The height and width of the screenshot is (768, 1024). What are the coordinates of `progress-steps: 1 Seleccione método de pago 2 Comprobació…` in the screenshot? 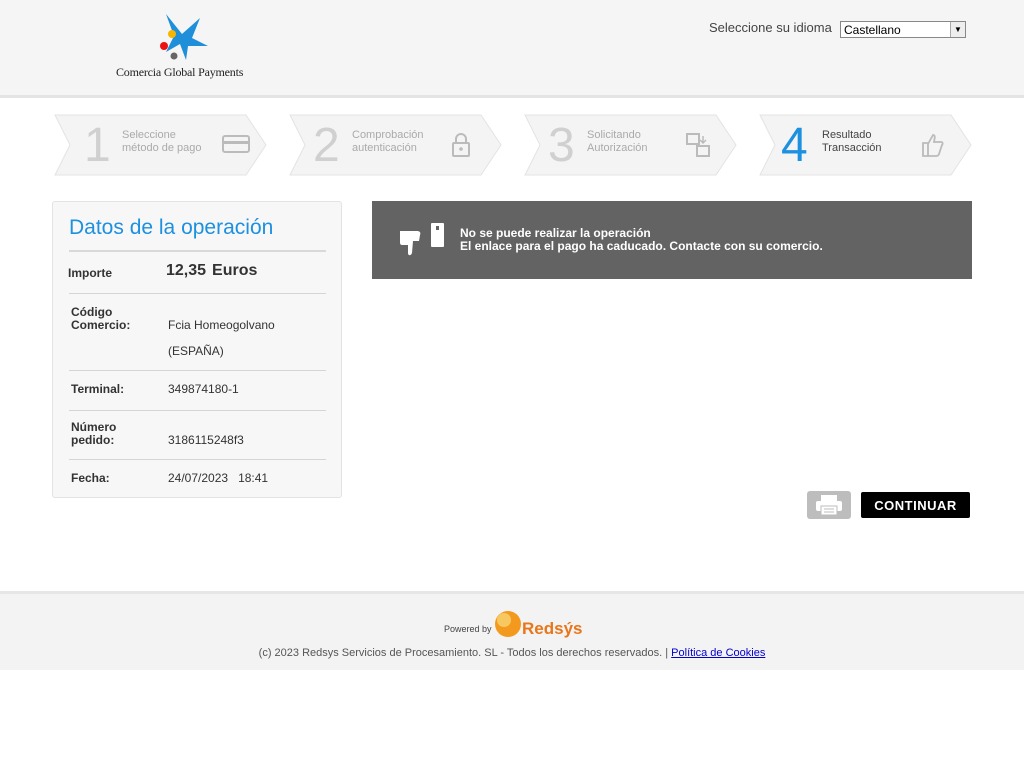 It's located at (512, 145).